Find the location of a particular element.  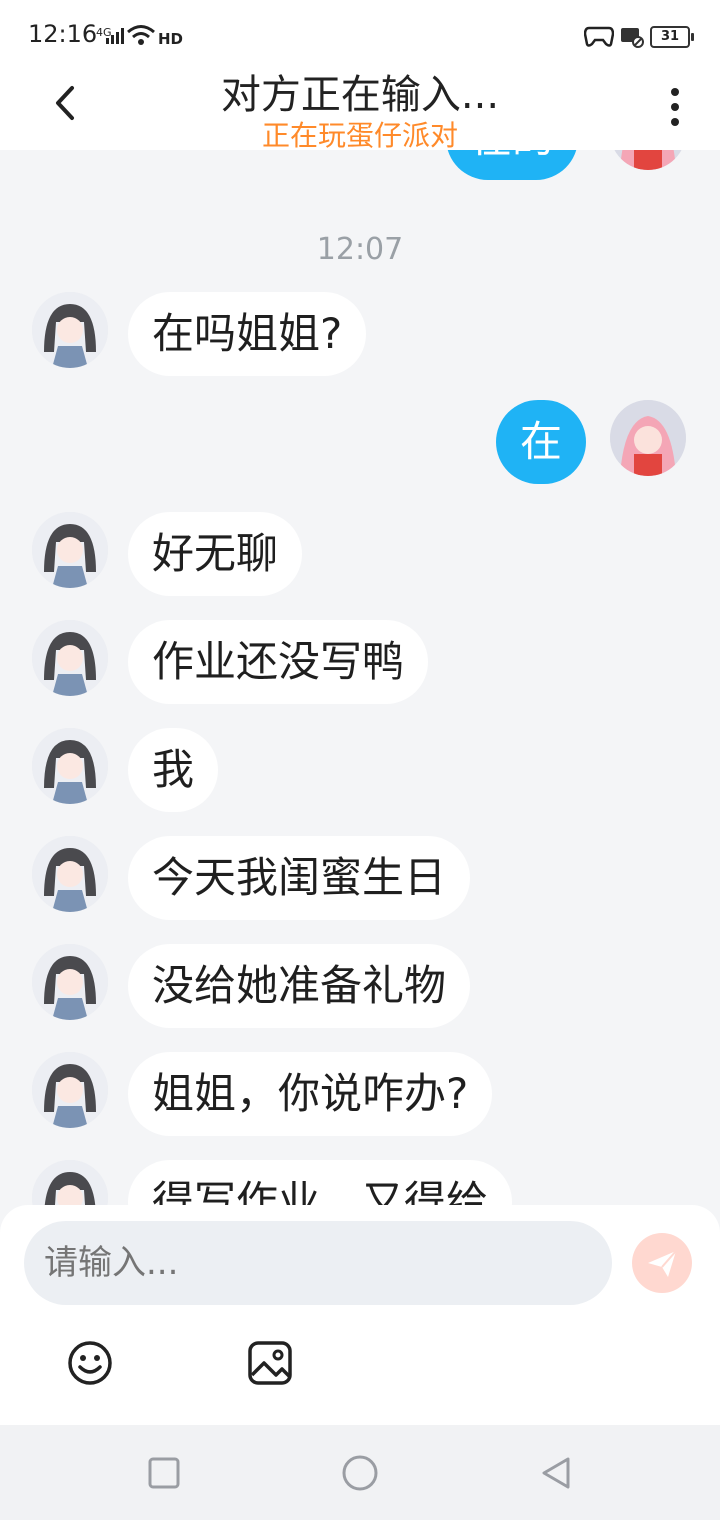

status-time: 12:16 is located at coordinates (63, 34).